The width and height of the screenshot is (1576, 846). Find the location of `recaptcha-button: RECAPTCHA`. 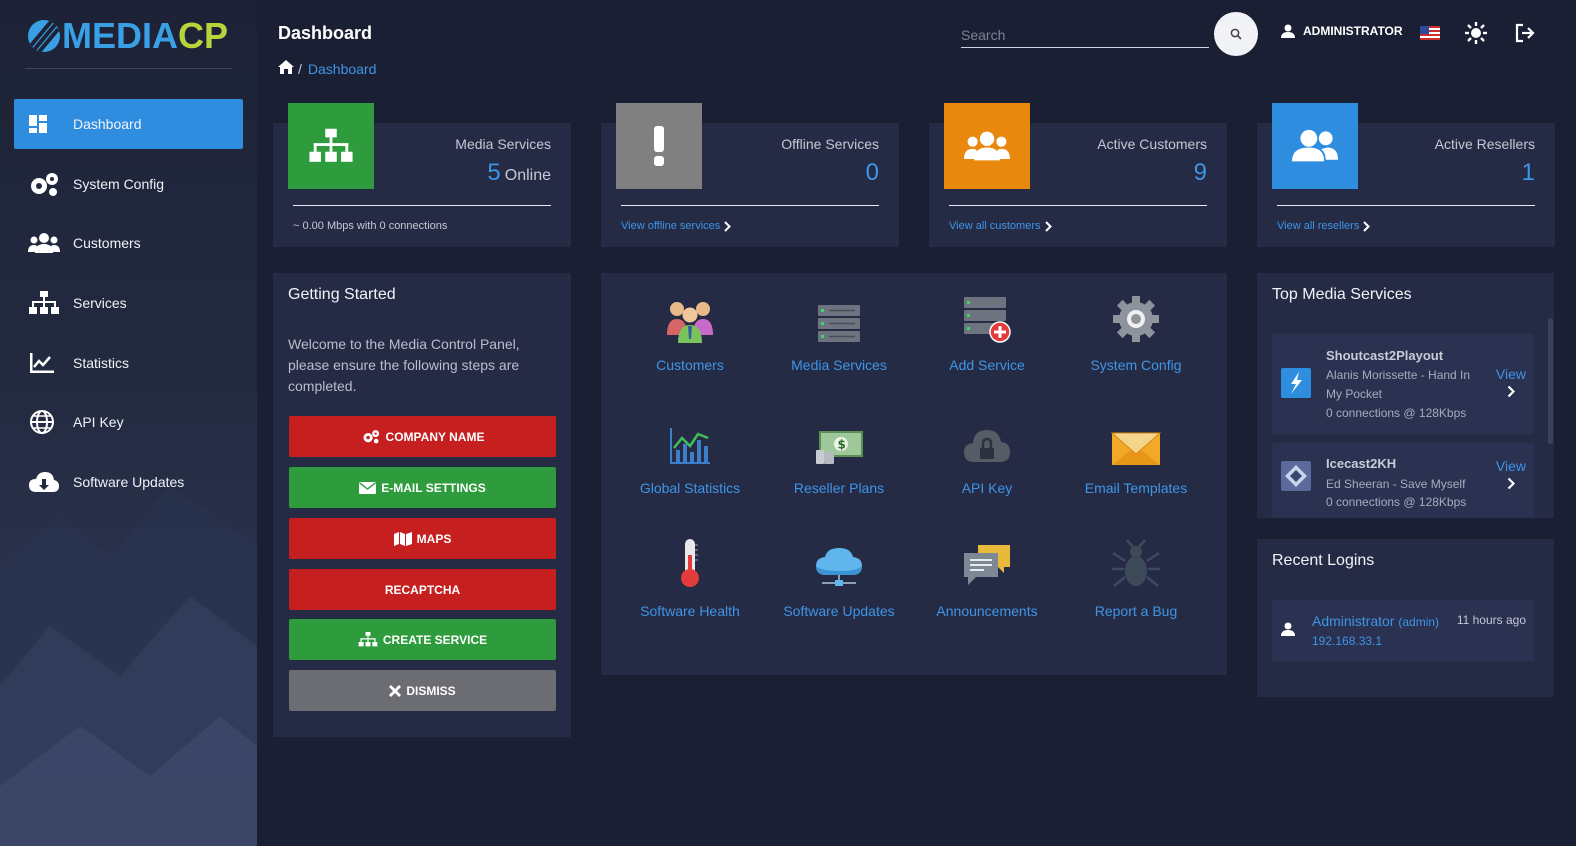

recaptcha-button: RECAPTCHA is located at coordinates (422, 589).